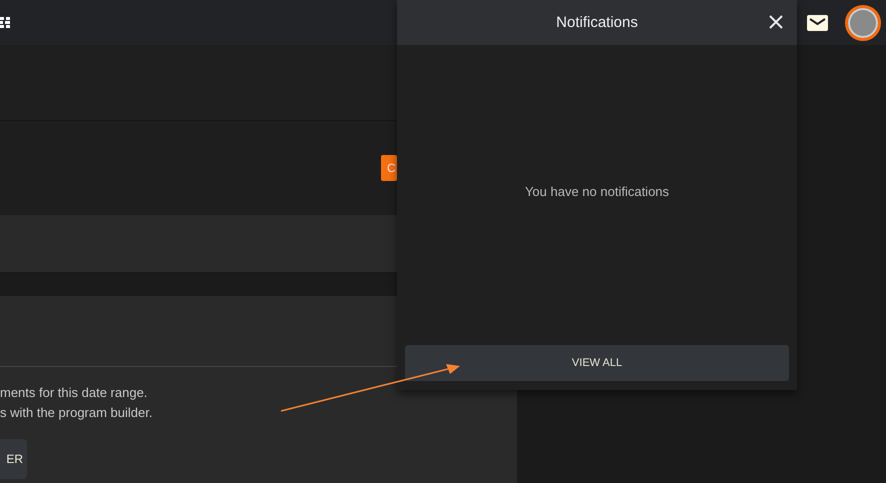 The image size is (886, 483). What do you see at coordinates (74, 393) in the screenshot?
I see `empty-state-text: ments for this date range.` at bounding box center [74, 393].